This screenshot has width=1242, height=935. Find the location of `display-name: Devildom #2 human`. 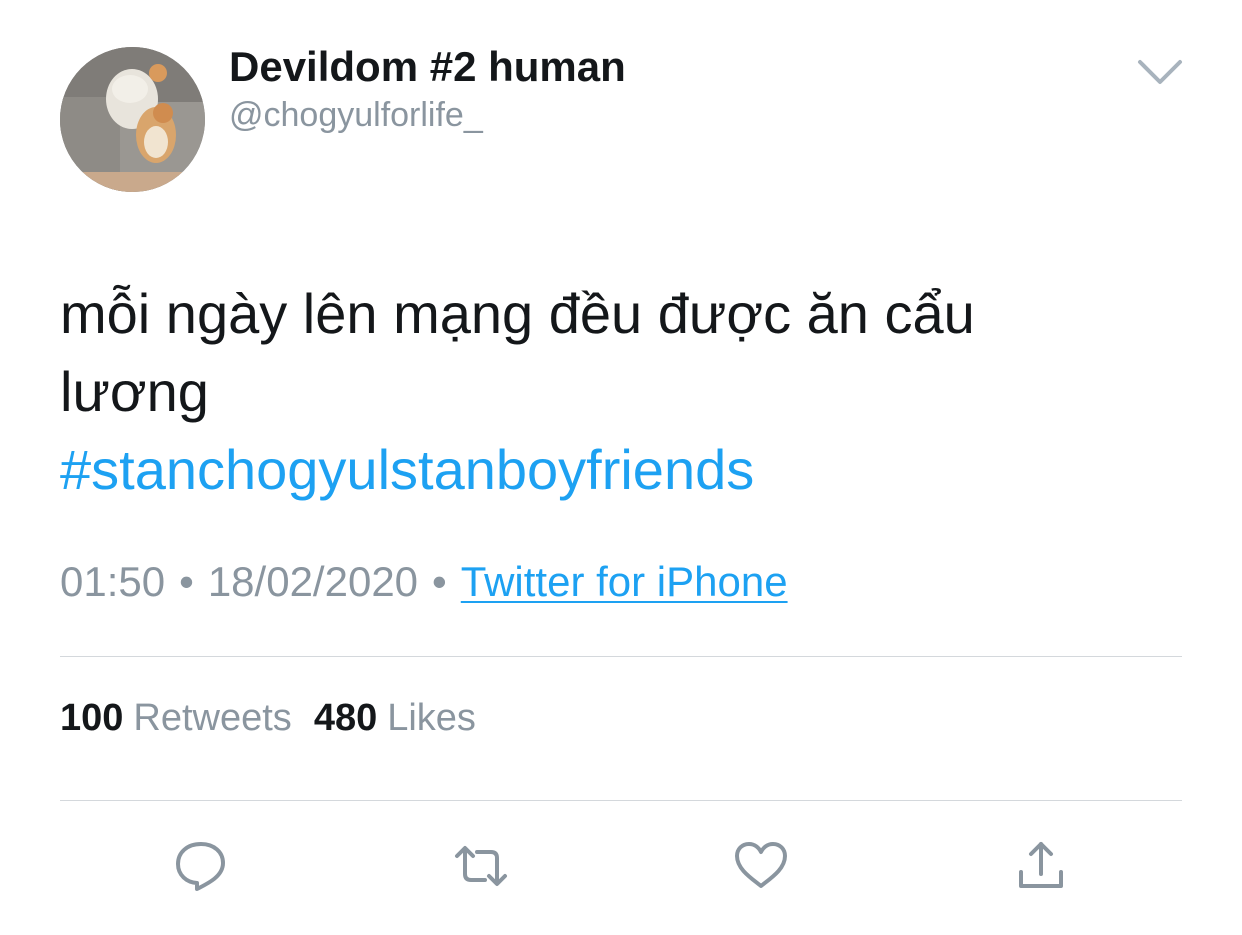

display-name: Devildom #2 human is located at coordinates (427, 67).